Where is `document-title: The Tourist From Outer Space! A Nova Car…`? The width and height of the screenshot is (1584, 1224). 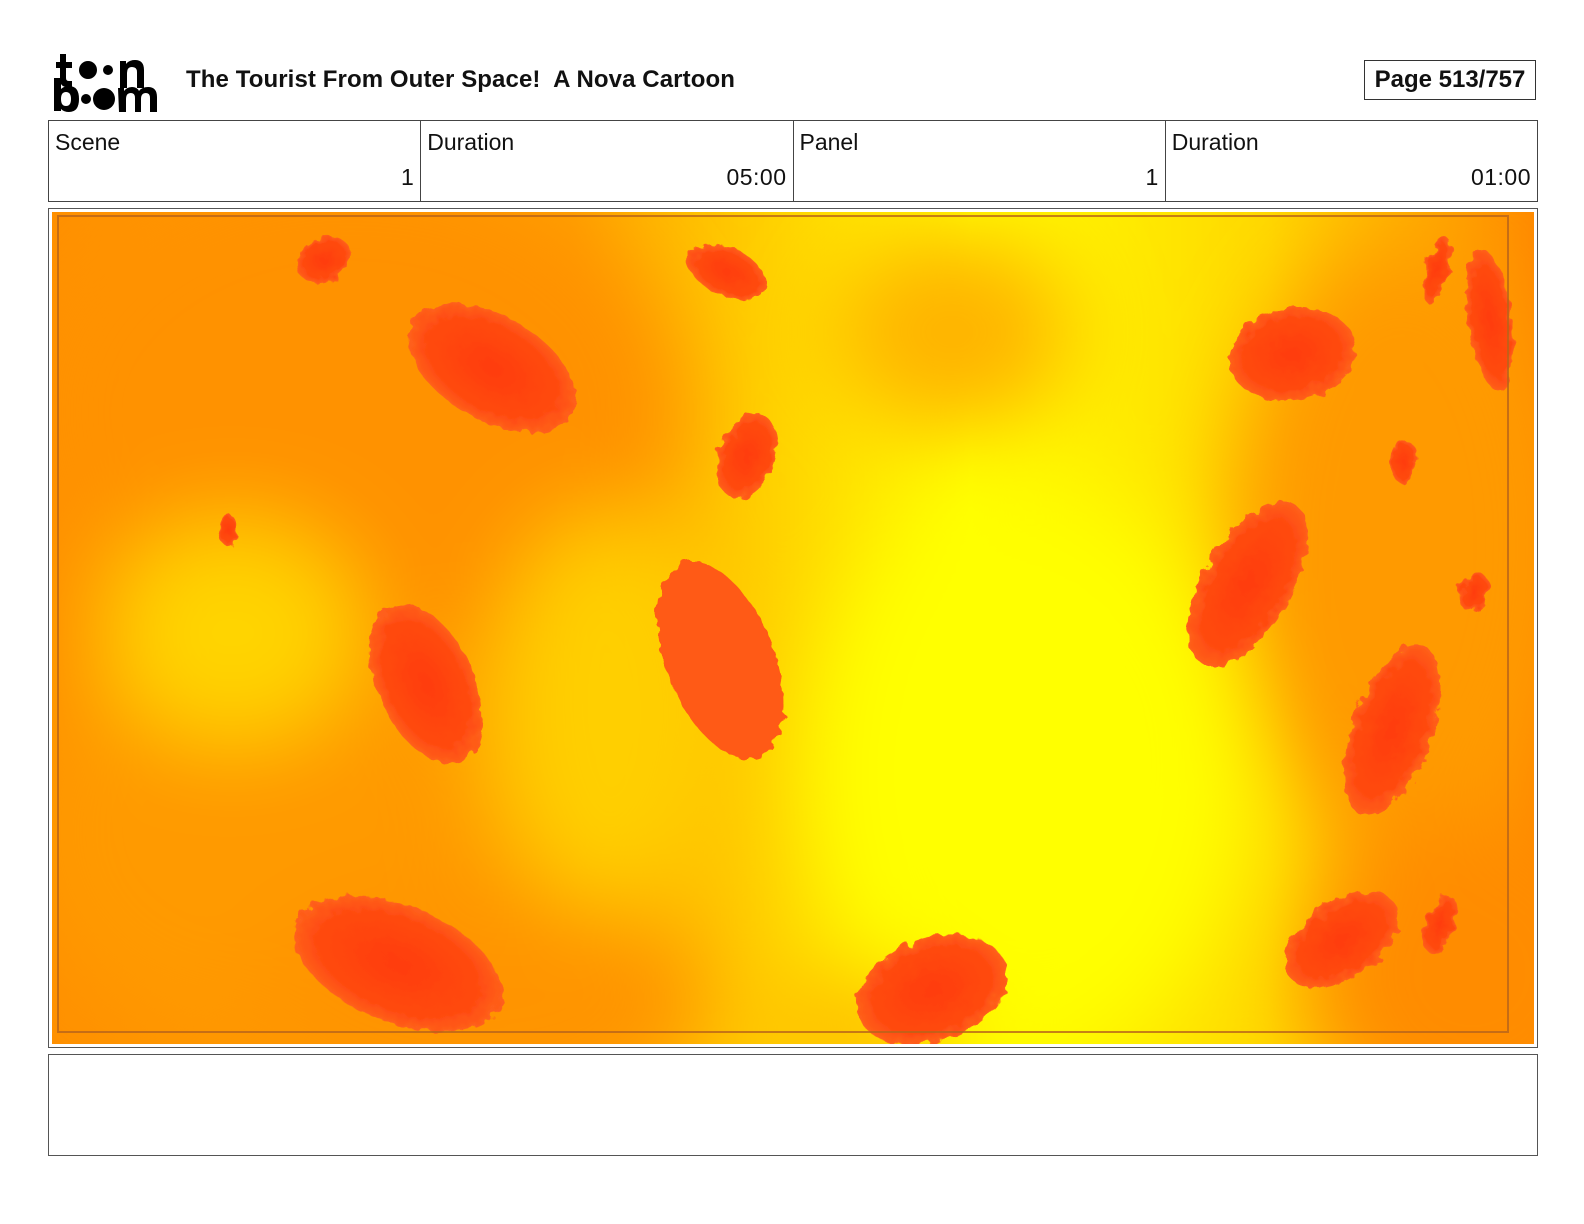 document-title: The Tourist From Outer Space! A Nova Car… is located at coordinates (460, 79).